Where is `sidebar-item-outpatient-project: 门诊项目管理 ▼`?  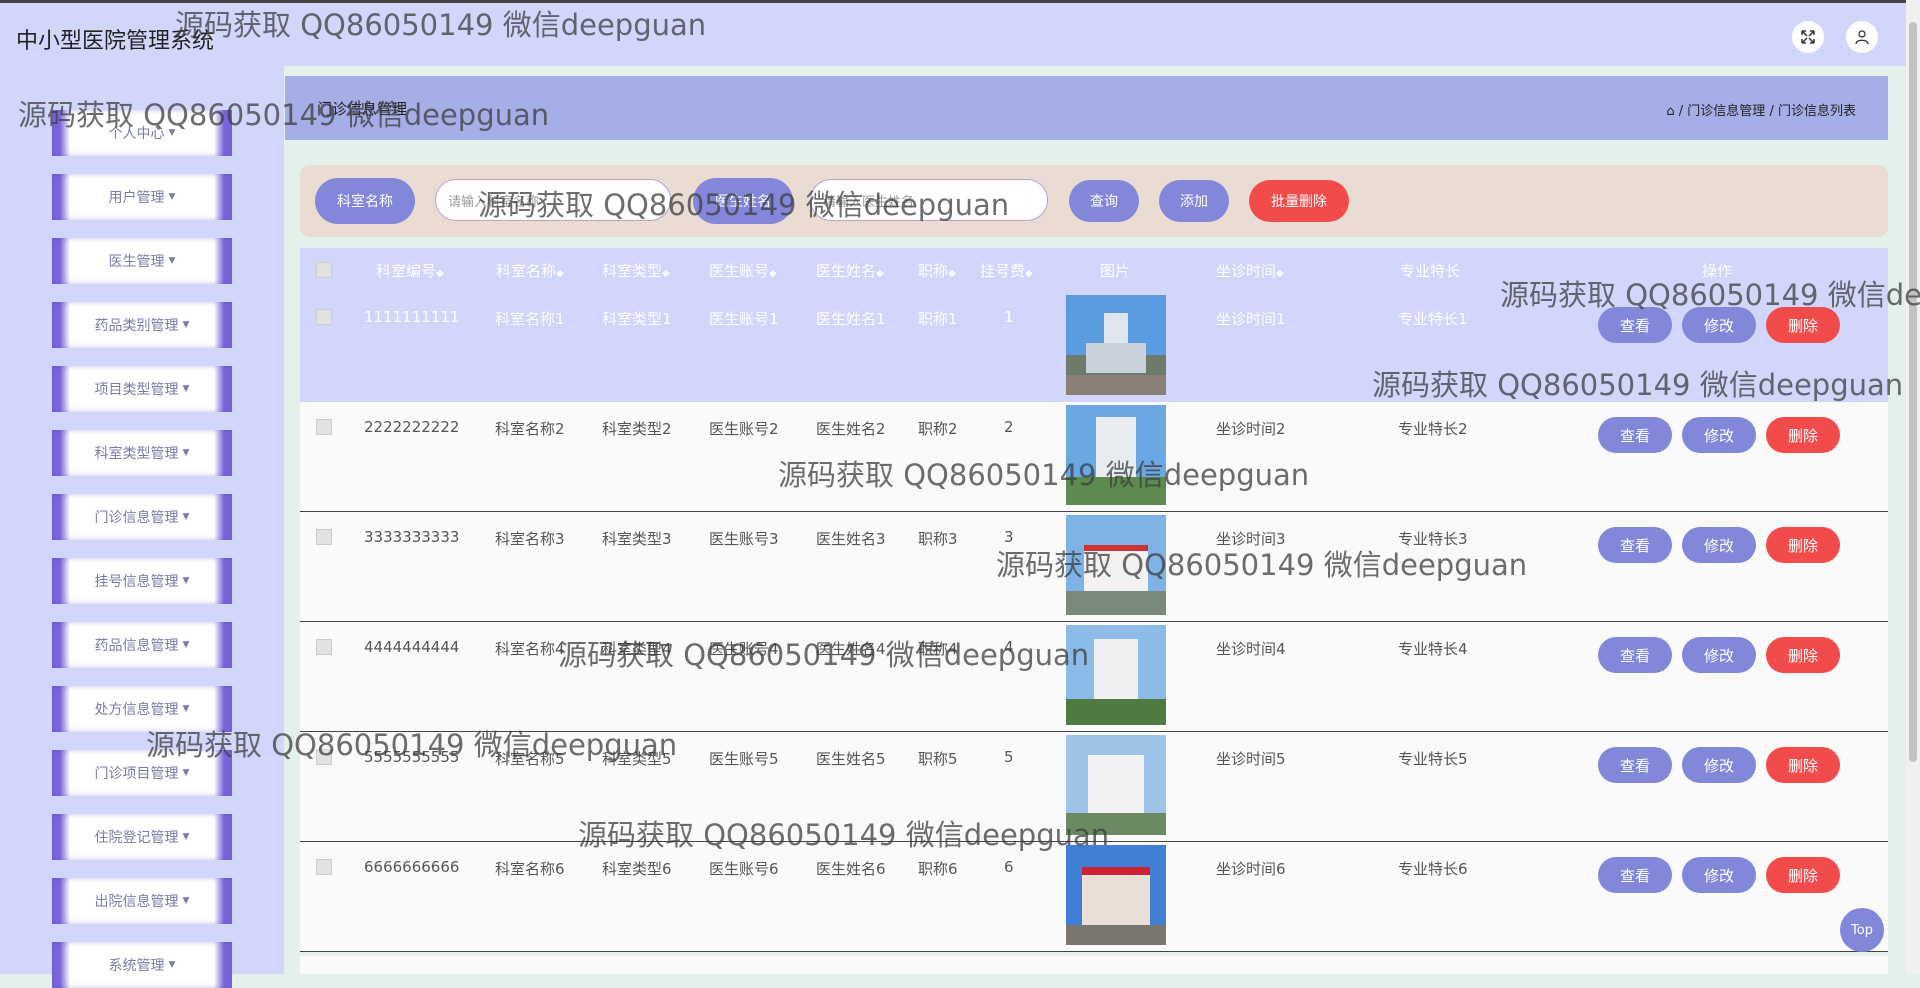
sidebar-item-outpatient-project: 门诊项目管理 ▼ is located at coordinates (142, 773).